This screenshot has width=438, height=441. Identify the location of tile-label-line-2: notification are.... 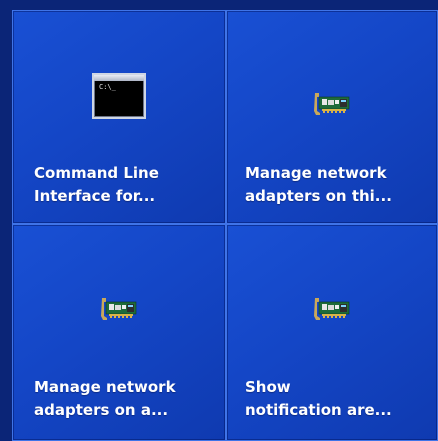
(318, 410).